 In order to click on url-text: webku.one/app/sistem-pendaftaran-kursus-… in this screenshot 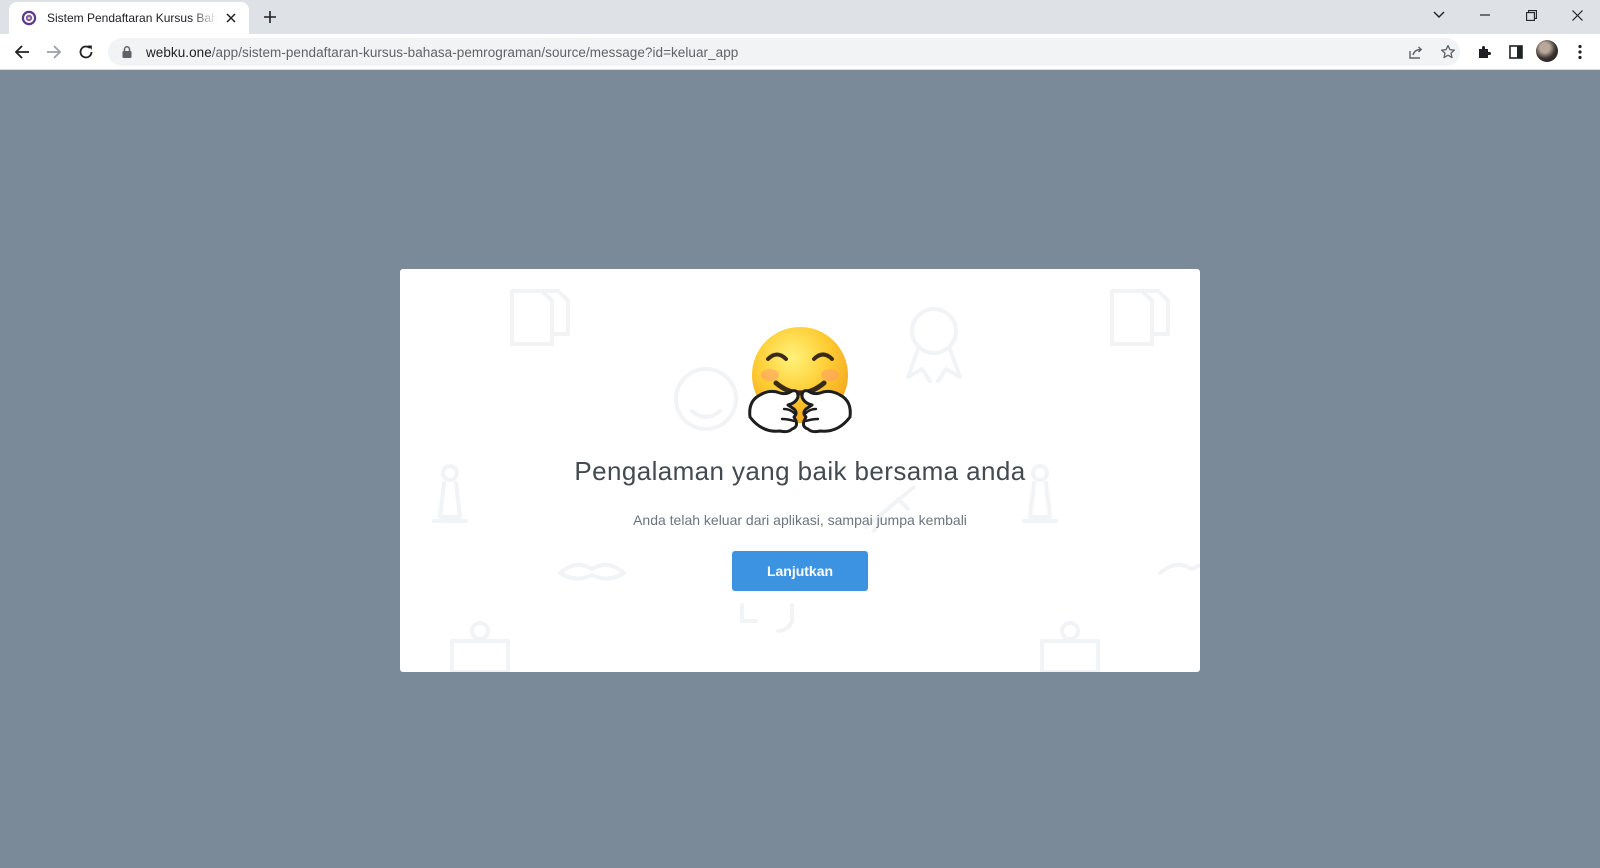, I will do `click(442, 52)`.